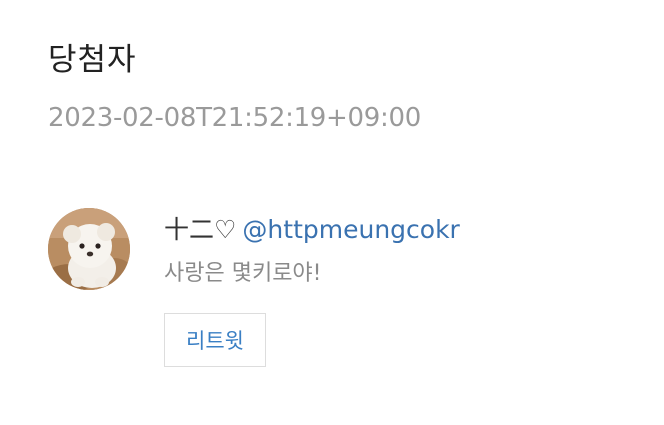 Image resolution: width=664 pixels, height=425 pixels. I want to click on timestamp: 2023-02-08T21:52:19+09:00, so click(234, 118).